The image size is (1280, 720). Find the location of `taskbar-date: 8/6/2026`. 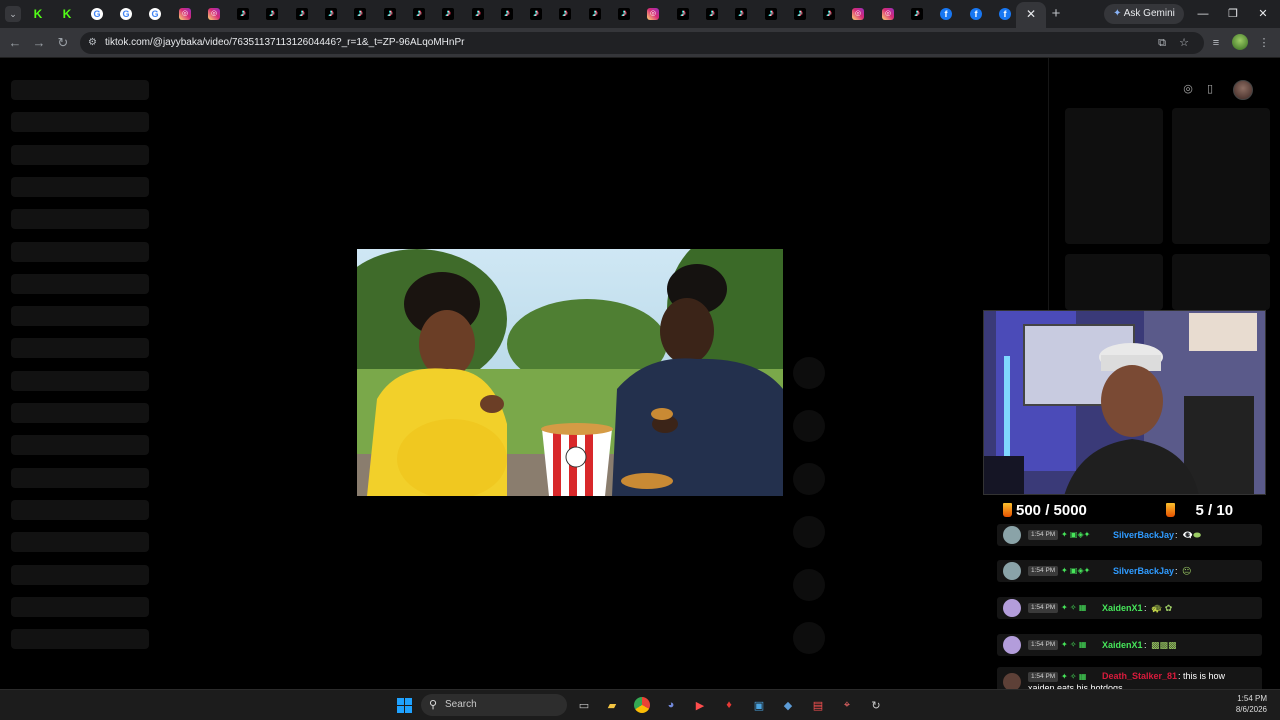

taskbar-date: 8/6/2026 is located at coordinates (1251, 709).